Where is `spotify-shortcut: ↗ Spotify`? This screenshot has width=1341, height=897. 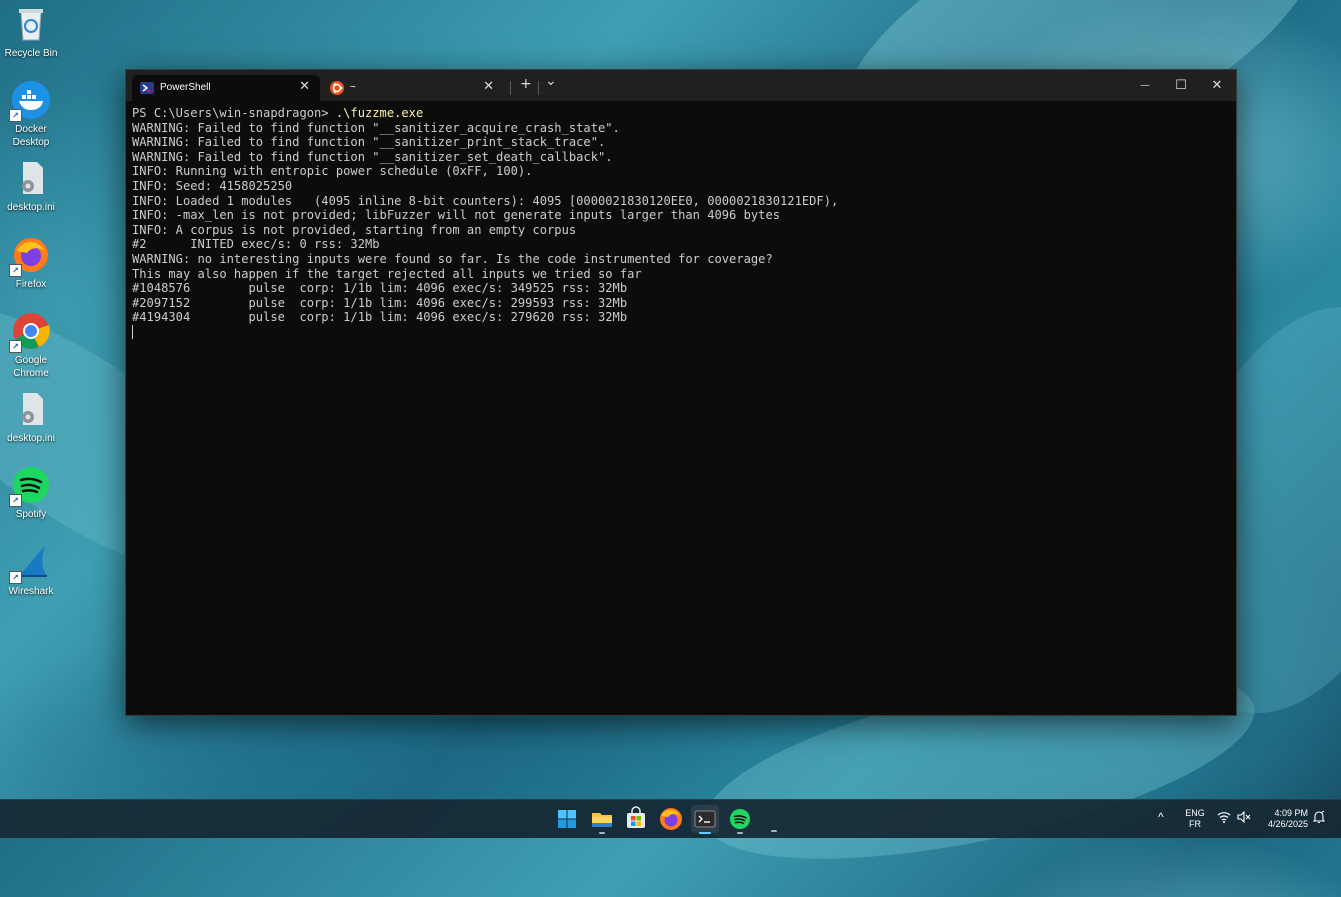
spotify-shortcut: ↗ Spotify is located at coordinates (31, 493).